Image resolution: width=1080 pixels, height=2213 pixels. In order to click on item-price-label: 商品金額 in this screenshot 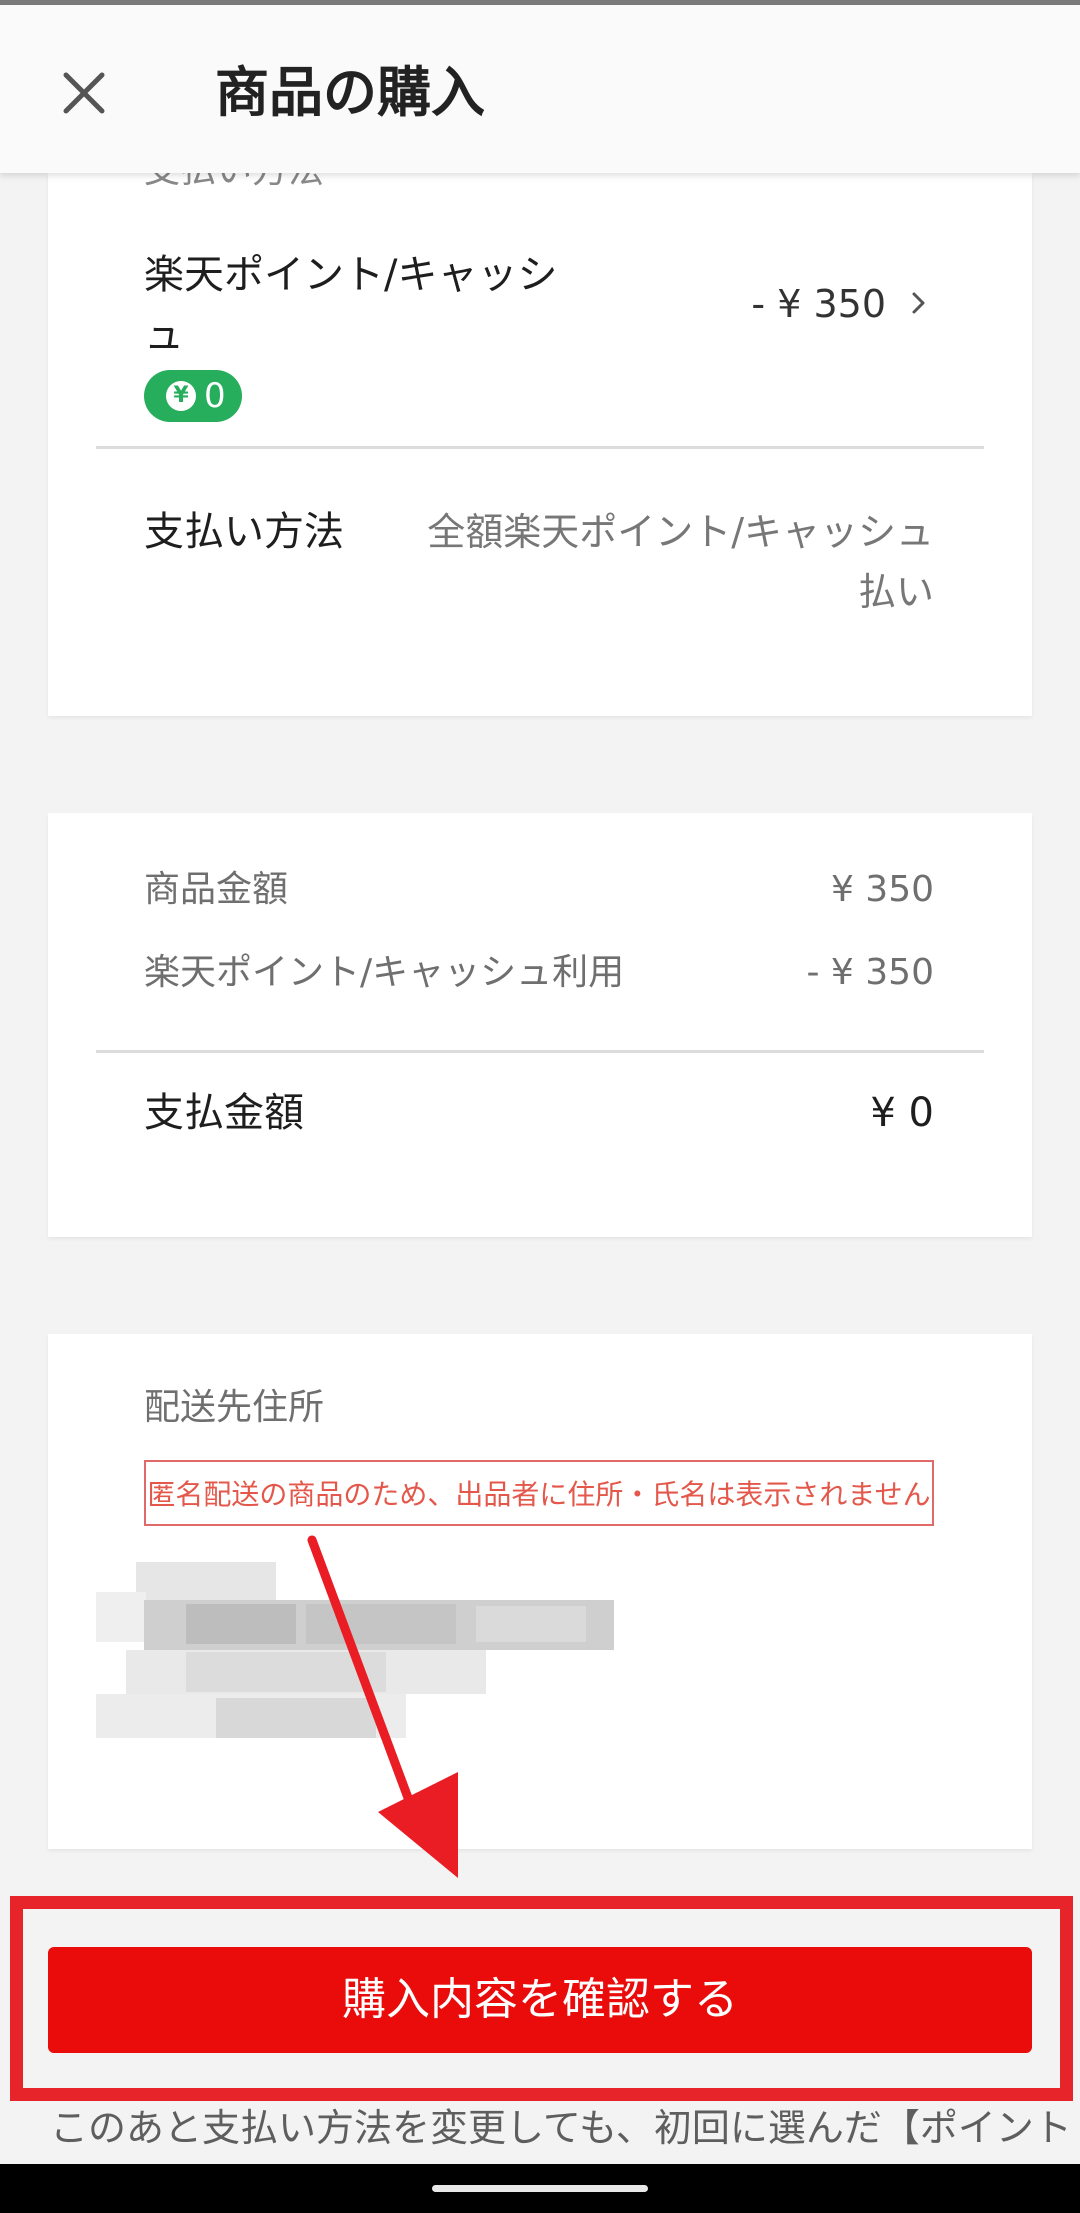, I will do `click(216, 889)`.